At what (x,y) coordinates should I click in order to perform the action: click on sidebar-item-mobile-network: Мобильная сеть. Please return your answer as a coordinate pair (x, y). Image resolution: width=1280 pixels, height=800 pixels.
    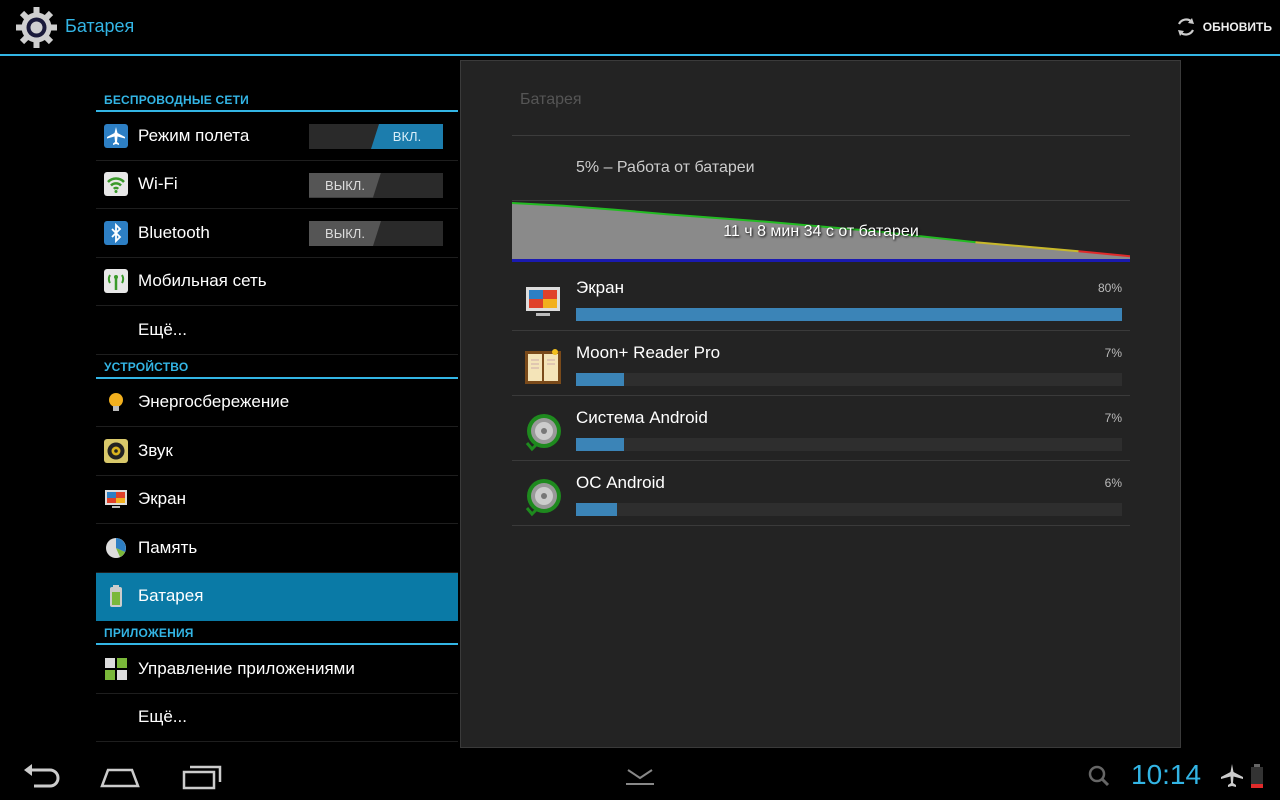
    Looking at the image, I should click on (277, 282).